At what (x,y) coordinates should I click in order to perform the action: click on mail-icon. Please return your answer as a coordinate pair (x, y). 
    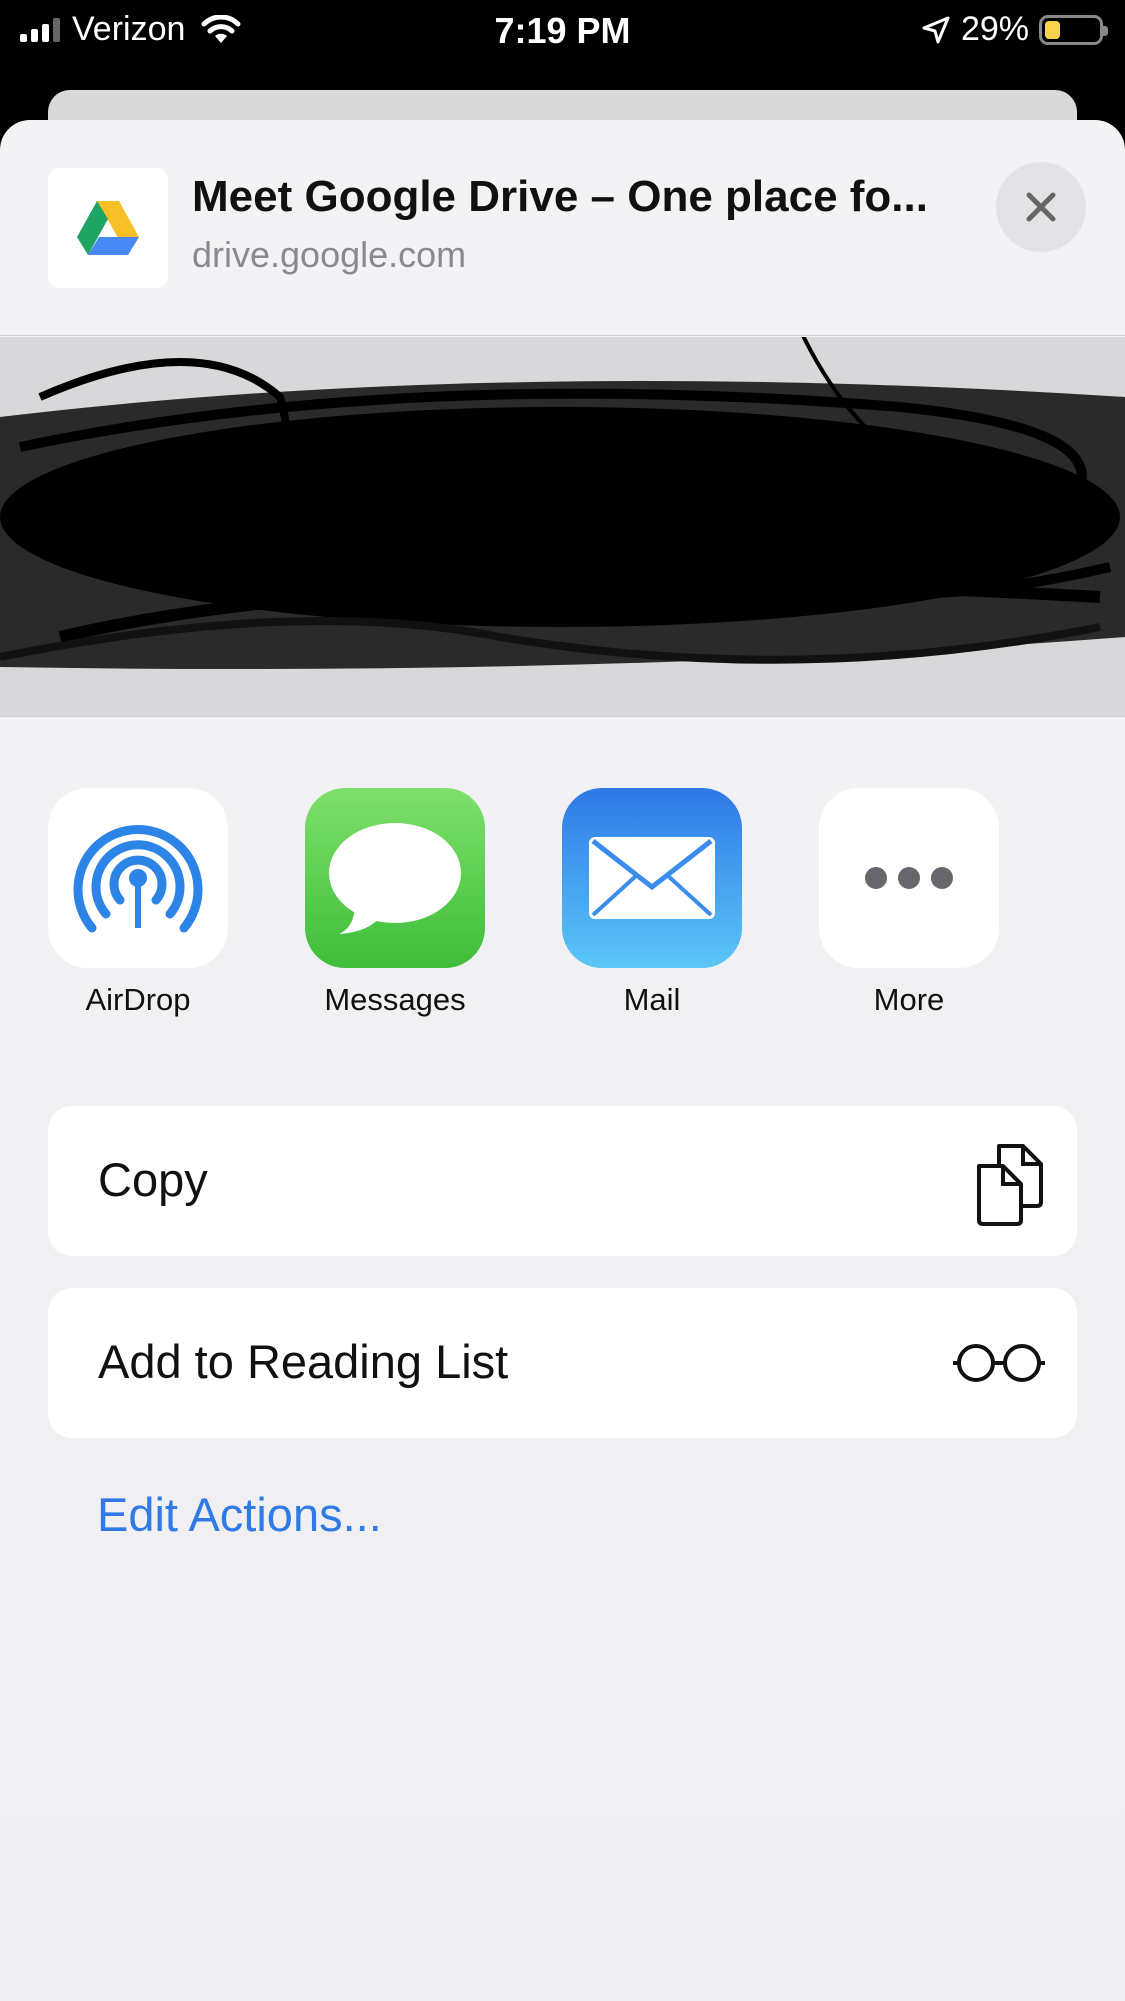
    Looking at the image, I should click on (652, 878).